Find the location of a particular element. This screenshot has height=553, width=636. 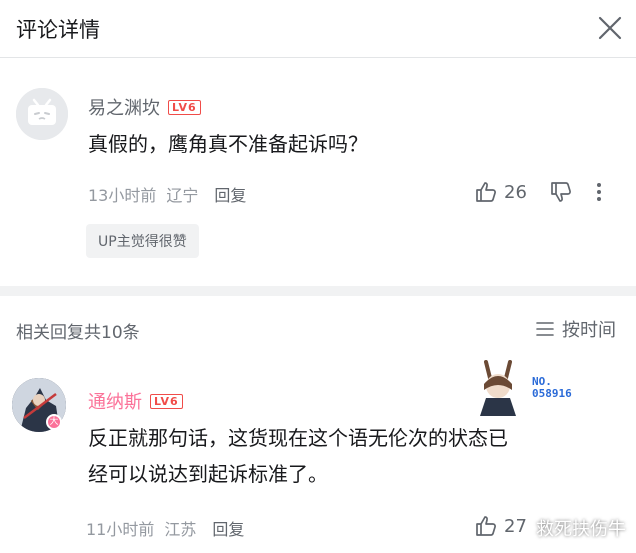

like-count: 26 is located at coordinates (515, 192).